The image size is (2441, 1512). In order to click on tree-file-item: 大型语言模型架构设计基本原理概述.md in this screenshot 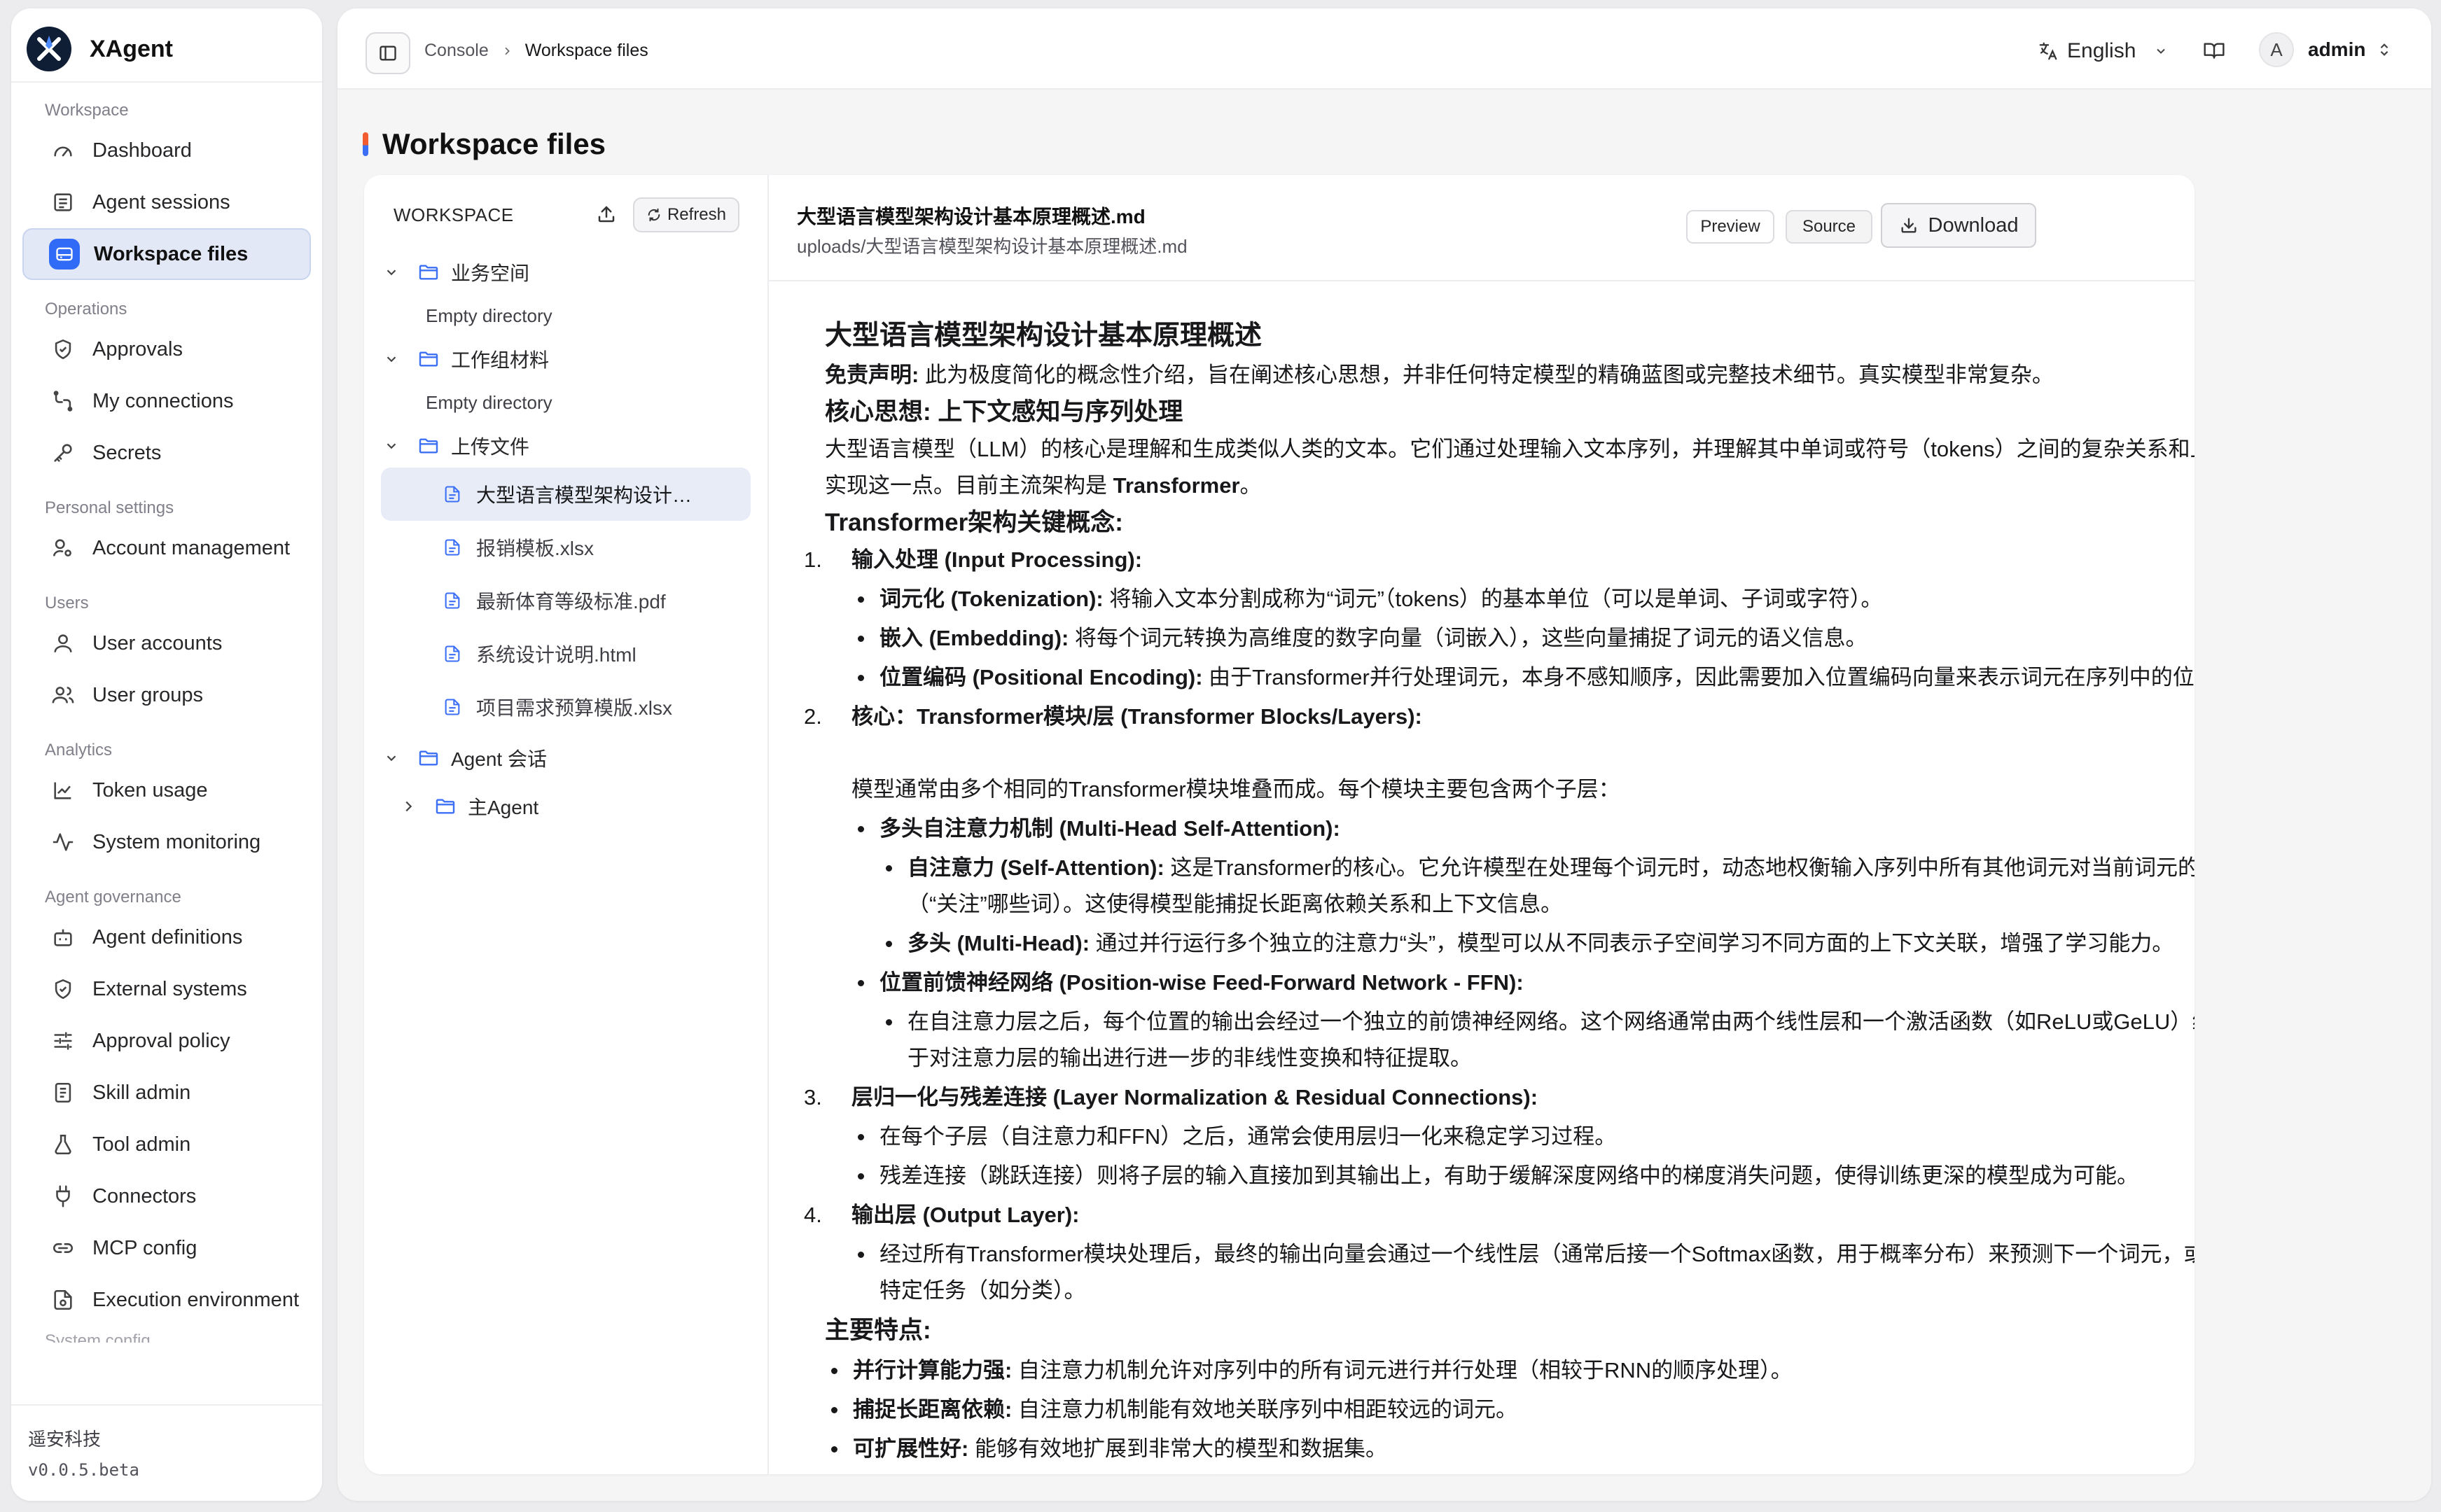, I will do `click(566, 494)`.